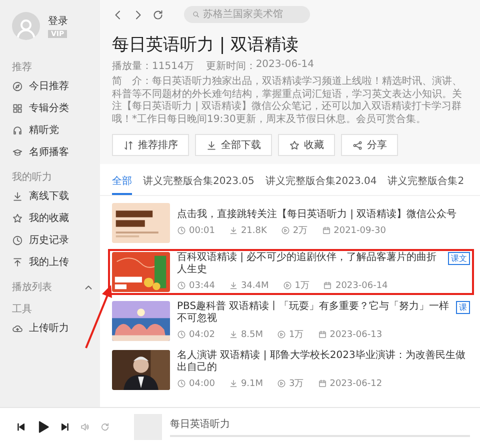  What do you see at coordinates (17, 86) in the screenshot?
I see `compass-icon` at bounding box center [17, 86].